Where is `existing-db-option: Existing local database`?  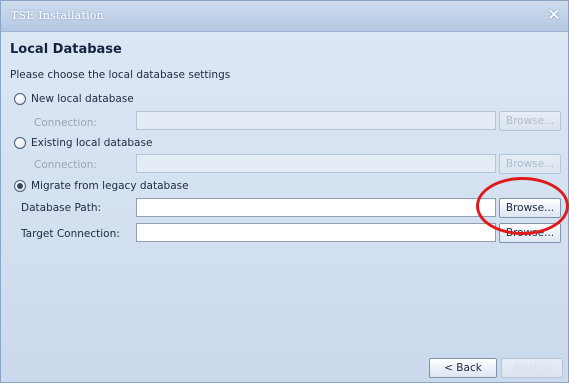
existing-db-option: Existing local database is located at coordinates (83, 143).